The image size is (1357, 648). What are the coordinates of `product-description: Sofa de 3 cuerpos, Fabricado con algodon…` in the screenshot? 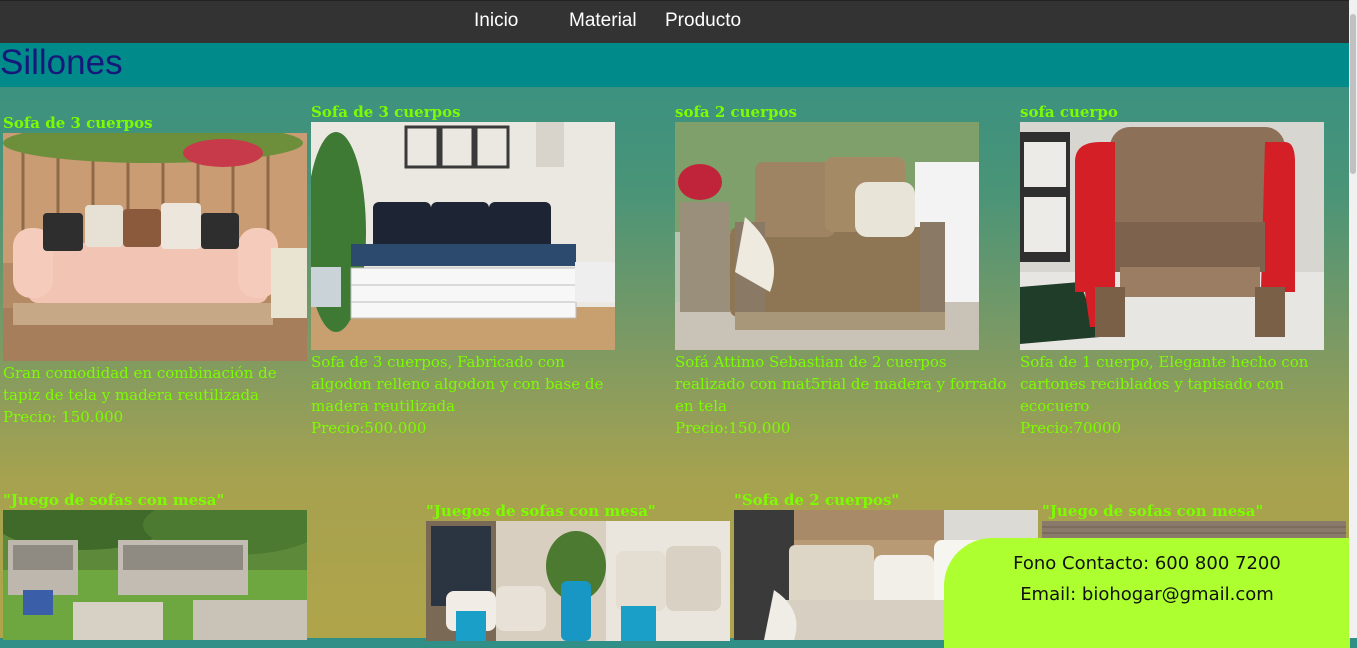 It's located at (457, 384).